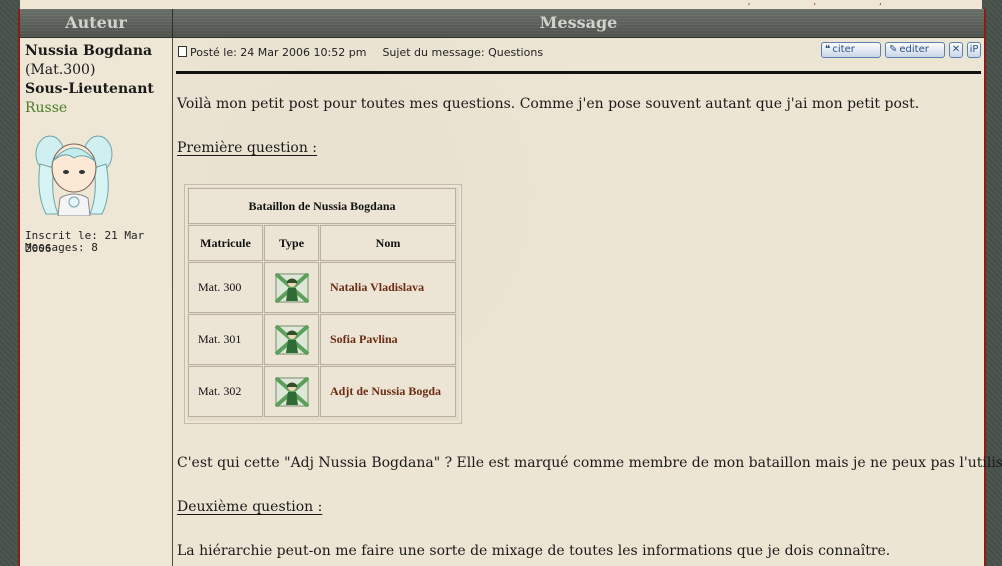 This screenshot has width=1002, height=566. I want to click on table-row-mat: Mat. 300, so click(225, 287).